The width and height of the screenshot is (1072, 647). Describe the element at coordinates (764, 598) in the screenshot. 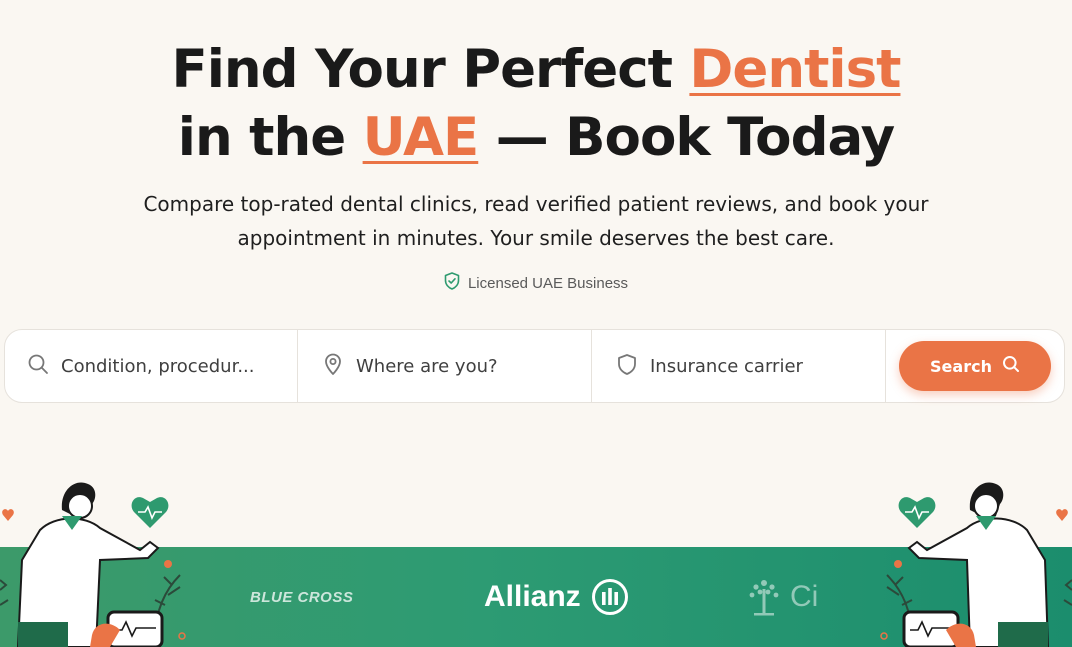

I see `tree-icon` at that location.